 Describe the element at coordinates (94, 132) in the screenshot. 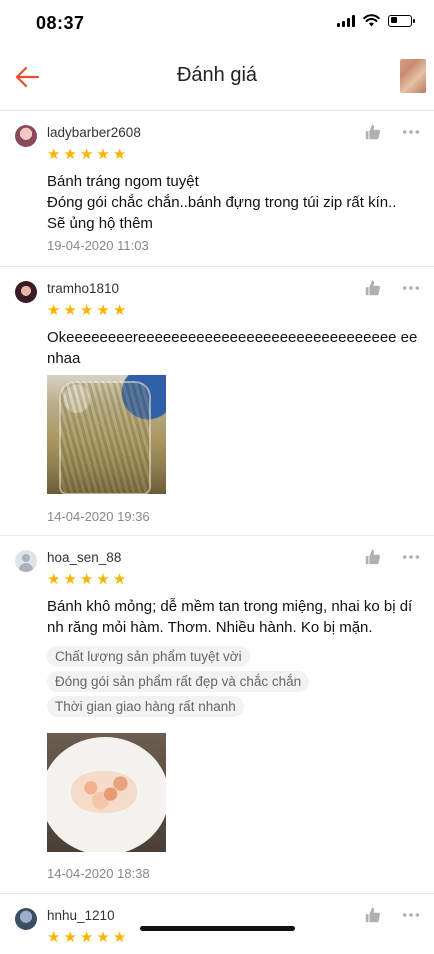

I see `review-username: ladybarber2608` at that location.